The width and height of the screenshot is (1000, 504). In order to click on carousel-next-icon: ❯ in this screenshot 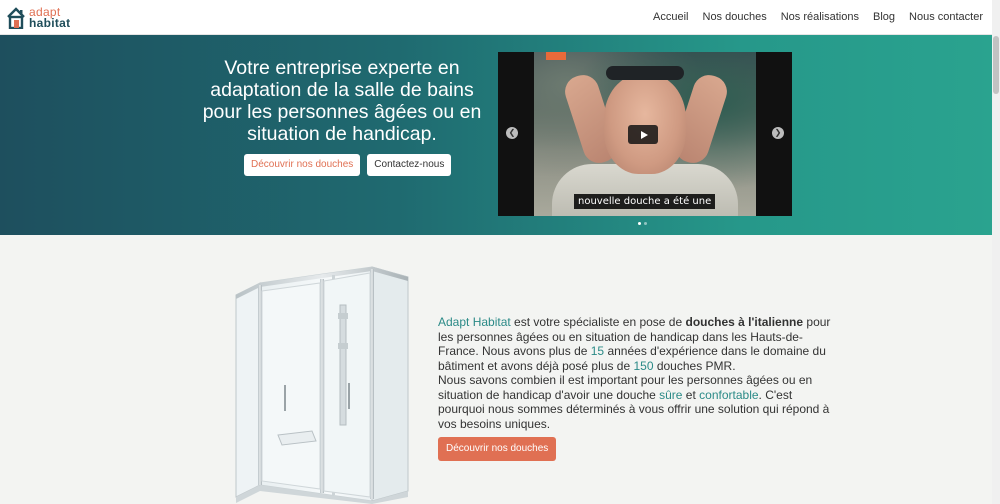, I will do `click(778, 133)`.